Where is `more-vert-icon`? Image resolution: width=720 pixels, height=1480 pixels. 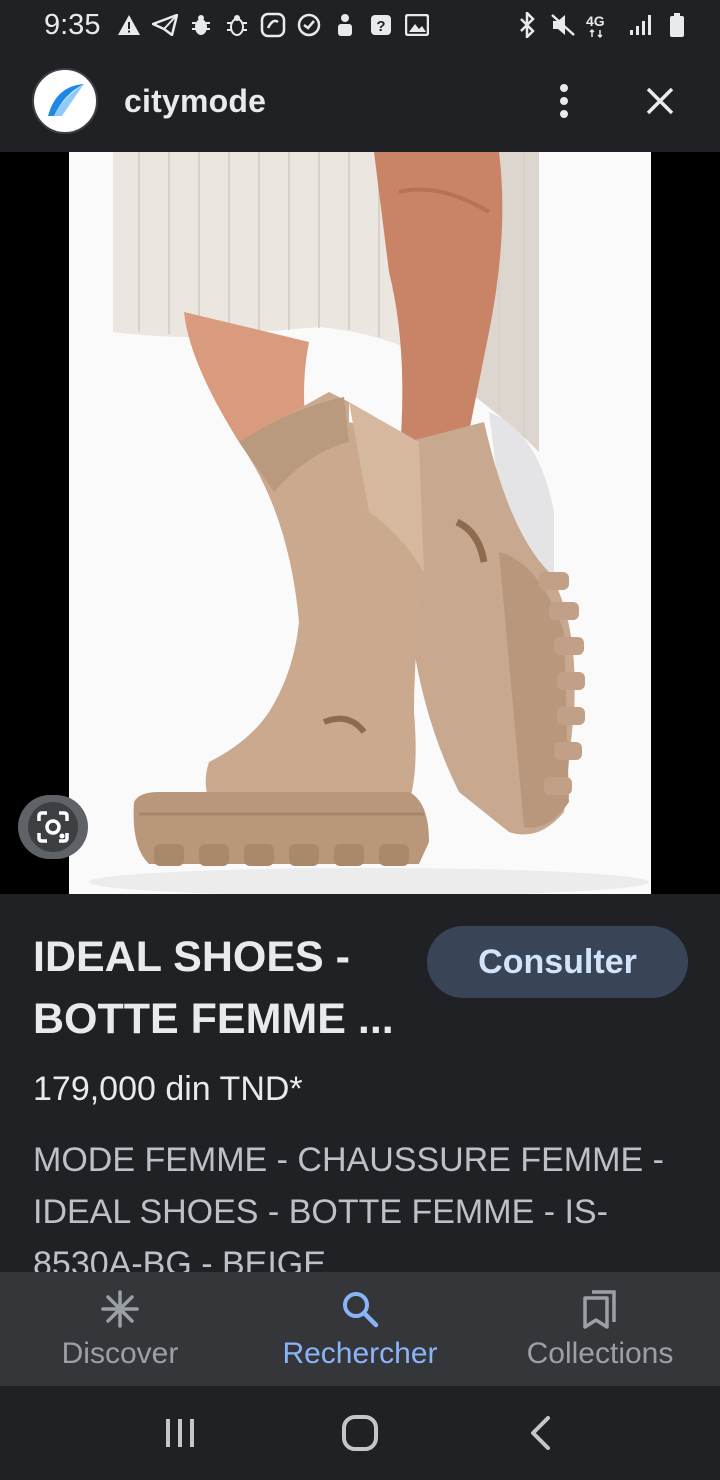
more-vert-icon is located at coordinates (564, 101).